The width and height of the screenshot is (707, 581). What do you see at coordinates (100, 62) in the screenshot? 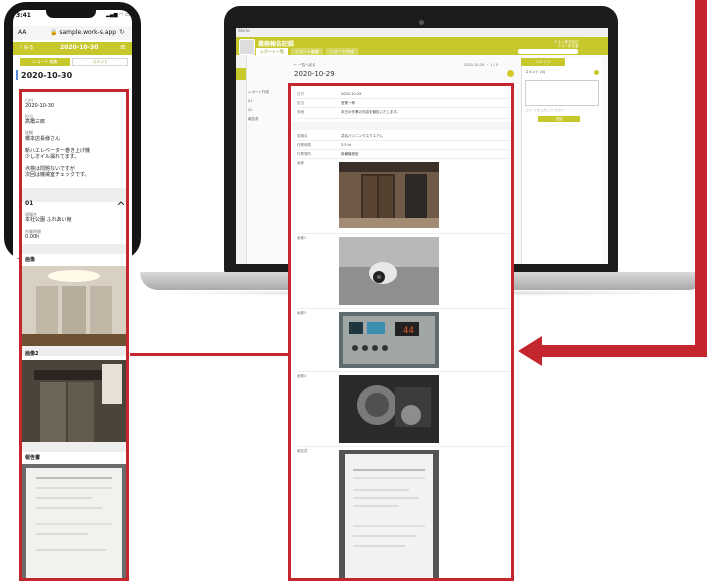
I see `tab-comment: コメント` at bounding box center [100, 62].